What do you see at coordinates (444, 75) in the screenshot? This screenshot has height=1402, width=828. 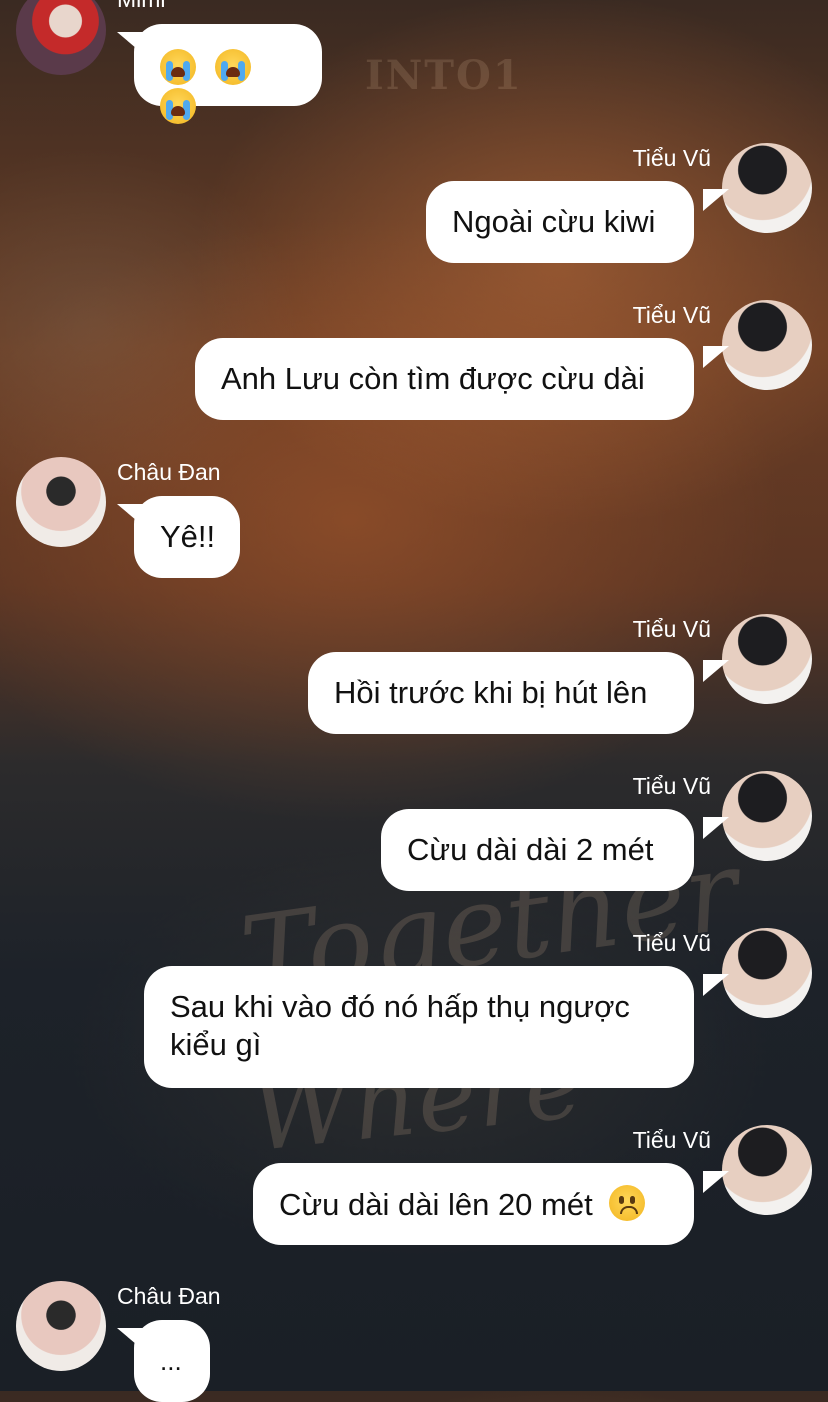 I see `poster-logo-watermark: INTO1` at bounding box center [444, 75].